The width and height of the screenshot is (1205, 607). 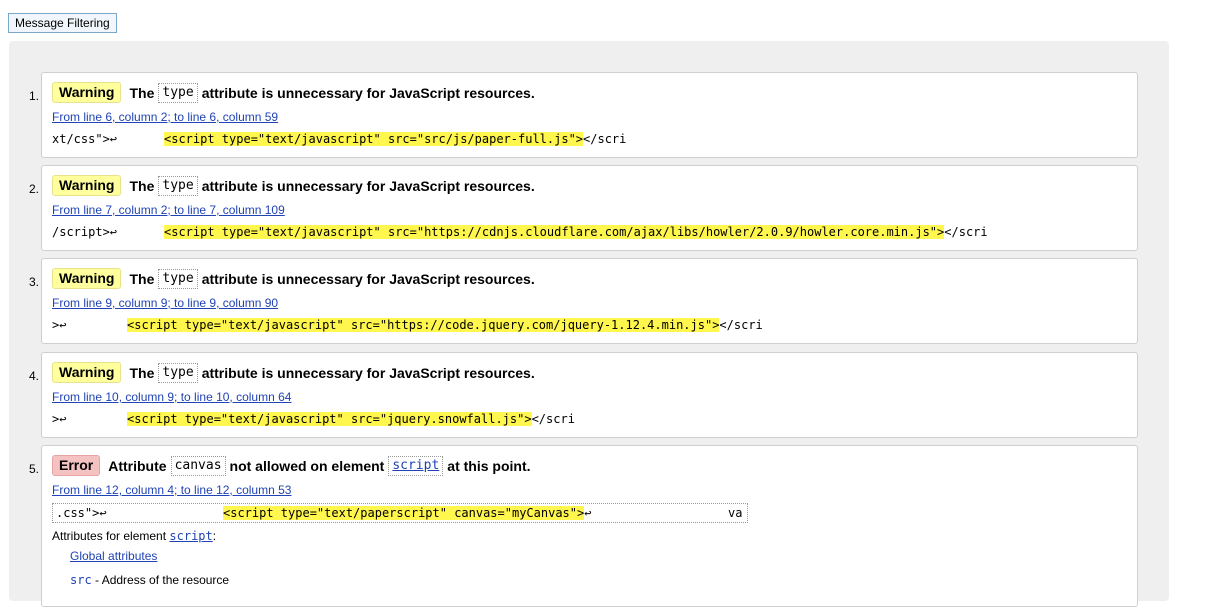 I want to click on message-text-before: Attribute, so click(x=137, y=465).